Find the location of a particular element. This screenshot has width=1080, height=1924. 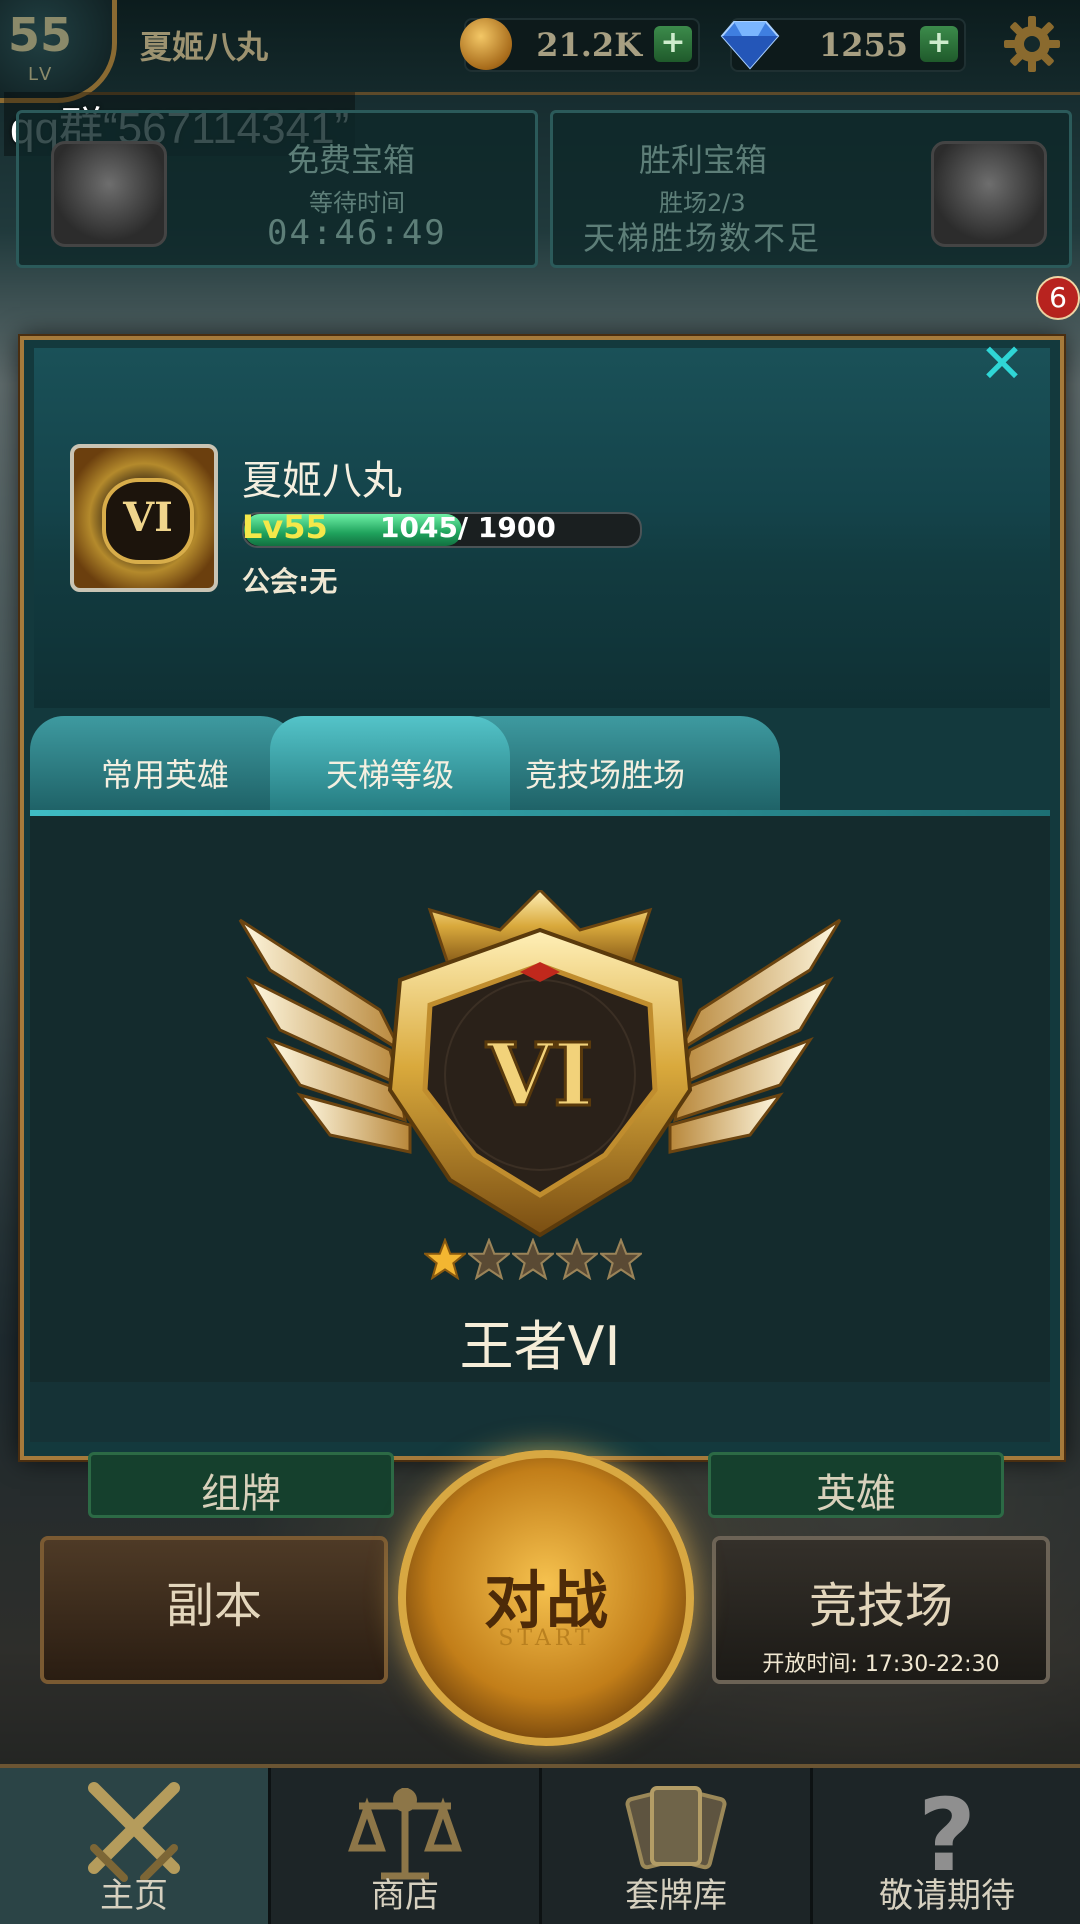

victory-chest-status: 天梯胜场数不足 is located at coordinates (702, 238).